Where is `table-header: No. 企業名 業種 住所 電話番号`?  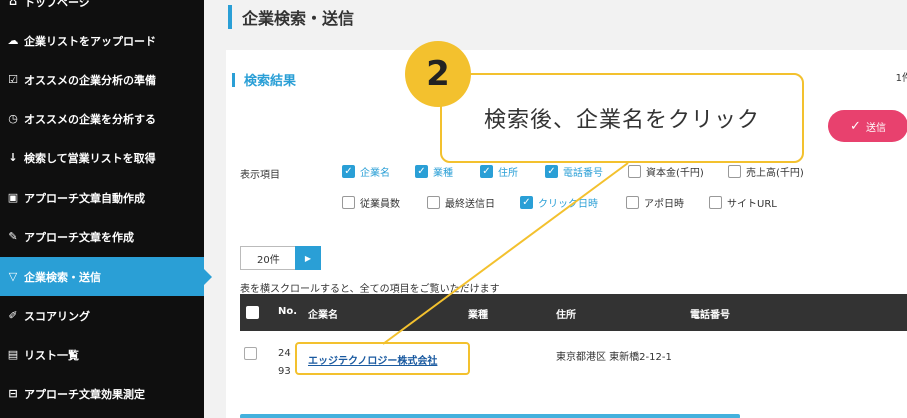
table-header: No. 企業名 業種 住所 電話番号 is located at coordinates (573, 312).